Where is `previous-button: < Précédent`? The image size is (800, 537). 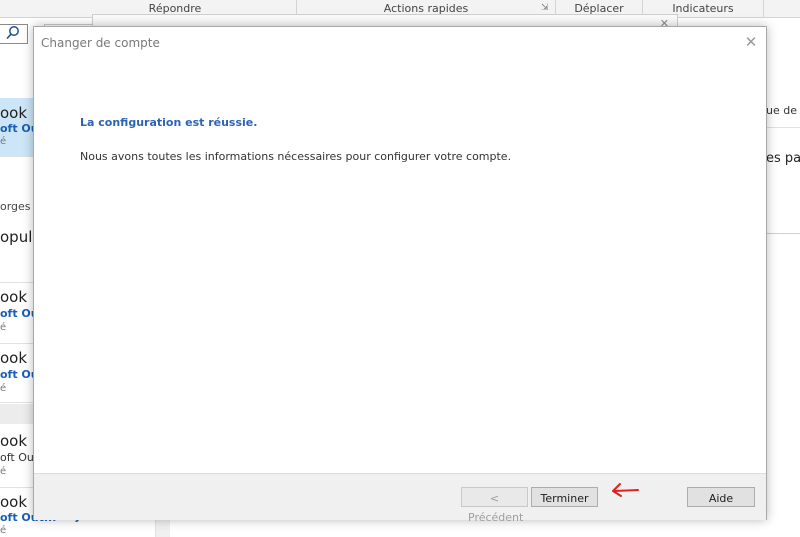 previous-button: < Précédent is located at coordinates (494, 505).